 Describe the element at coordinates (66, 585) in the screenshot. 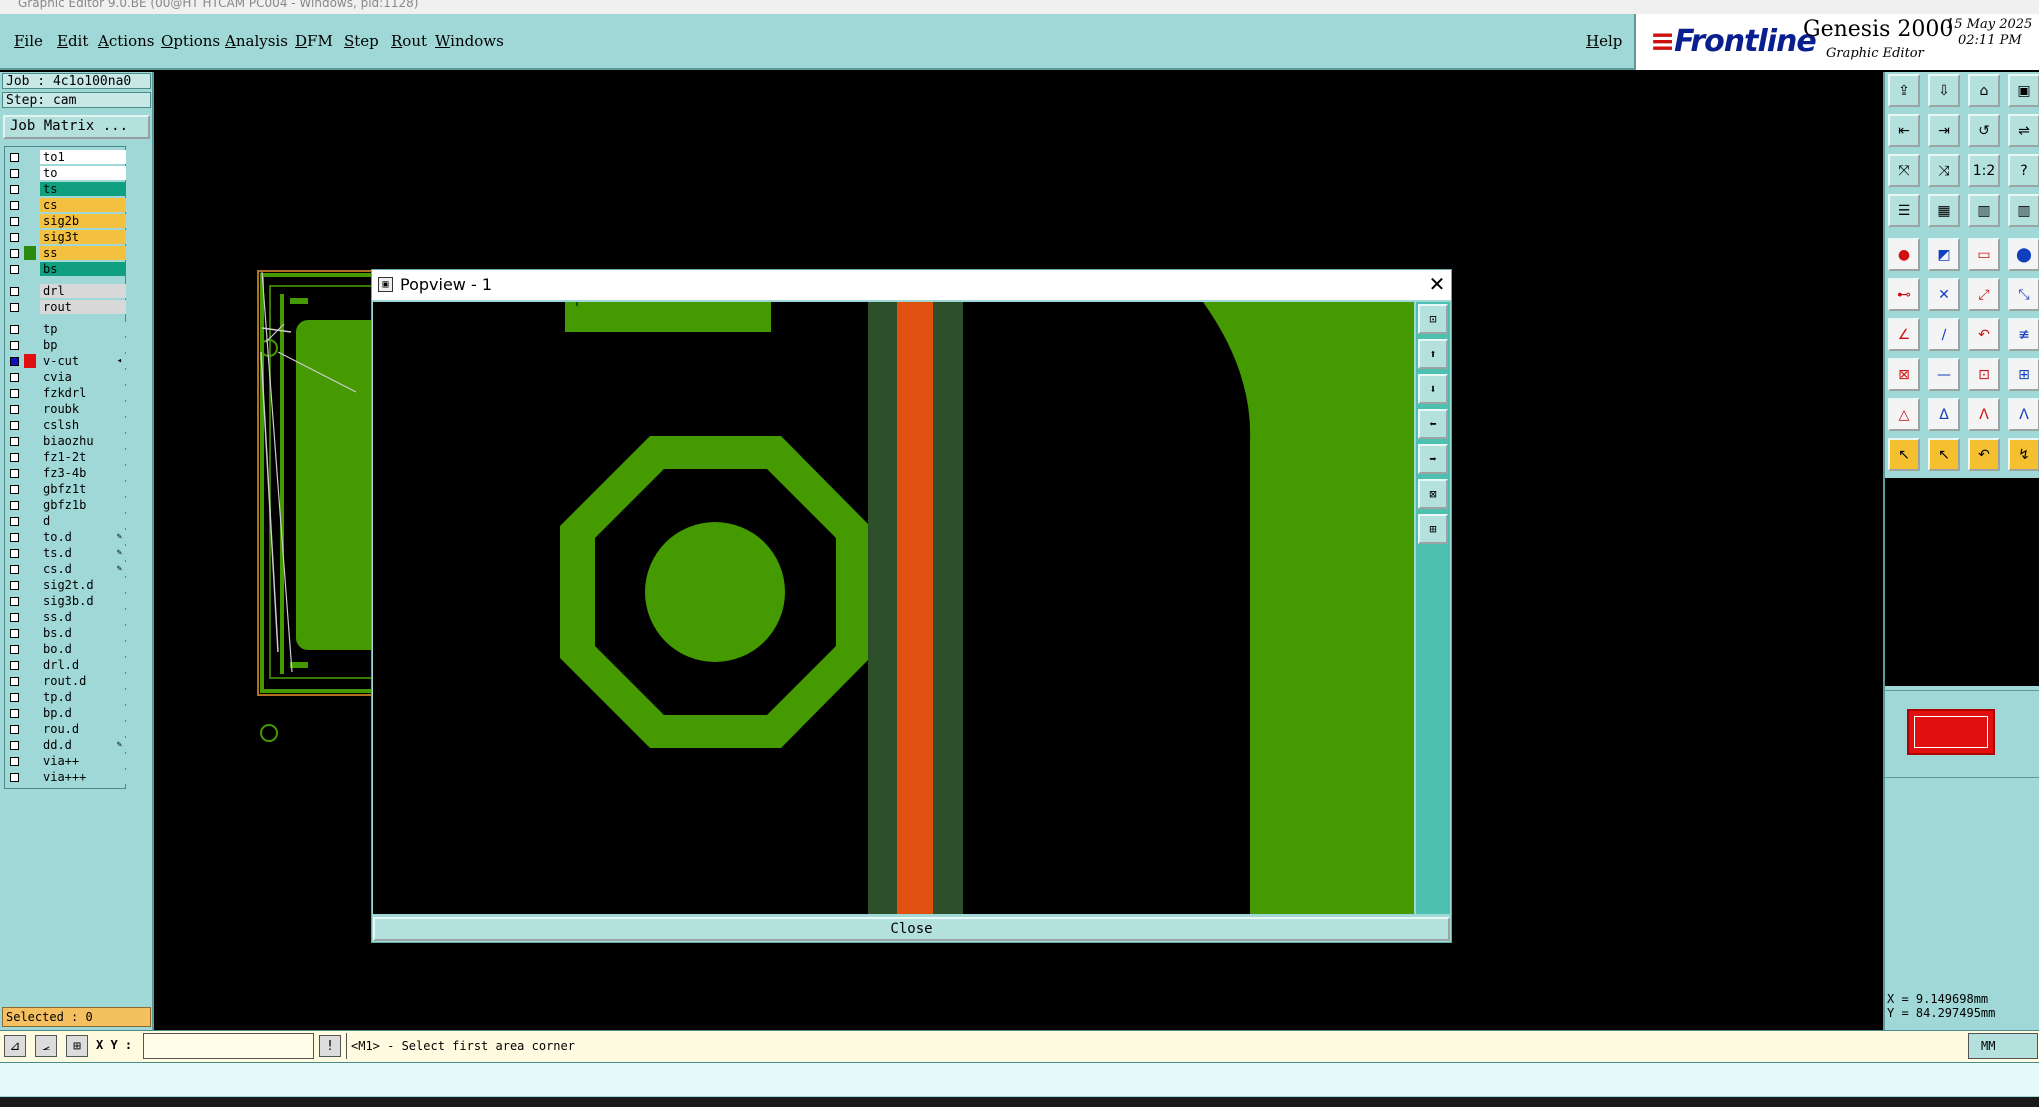

I see `layer-row: sig2t.d` at that location.